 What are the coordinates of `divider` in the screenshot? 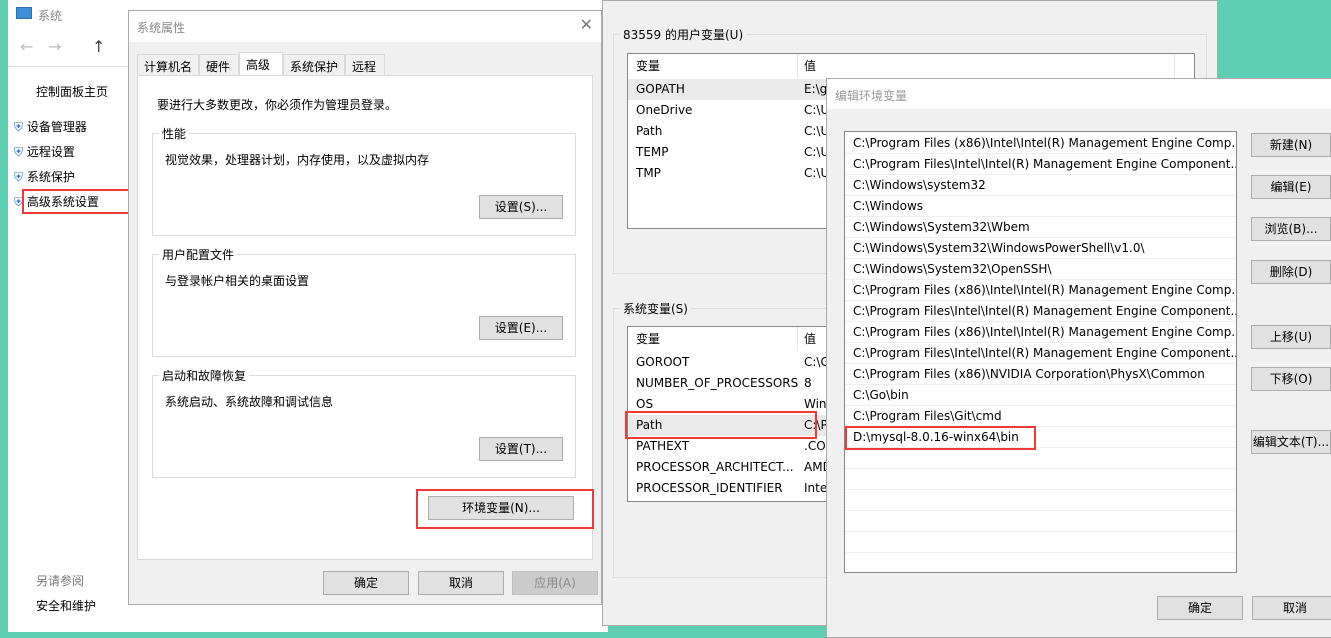 It's located at (68, 66).